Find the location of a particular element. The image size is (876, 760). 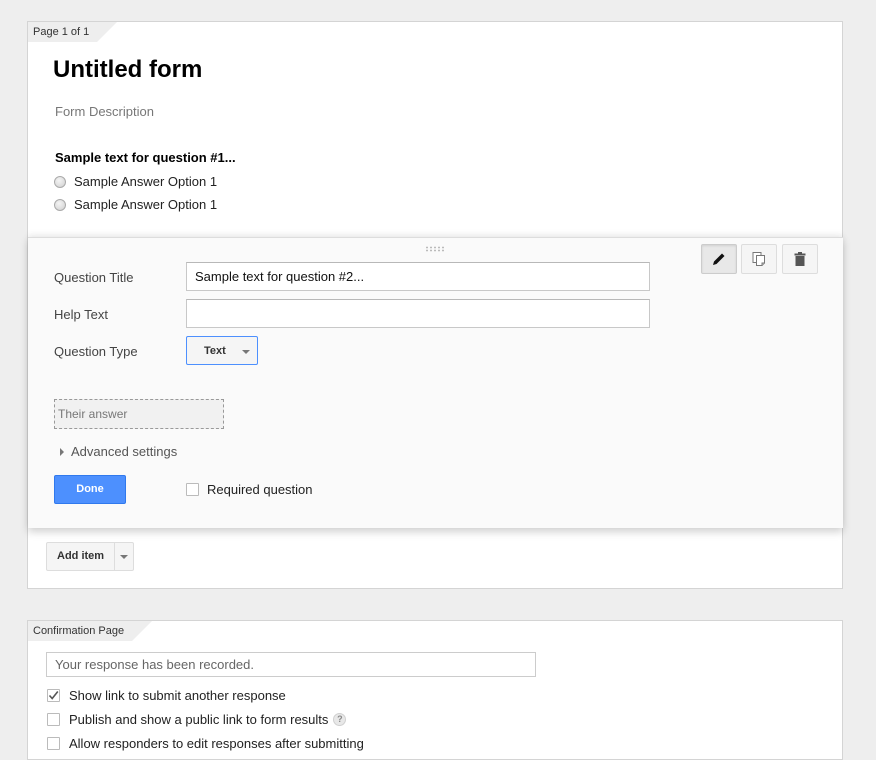

page-indicator-tab: Page 1 of 1 is located at coordinates (73, 32).